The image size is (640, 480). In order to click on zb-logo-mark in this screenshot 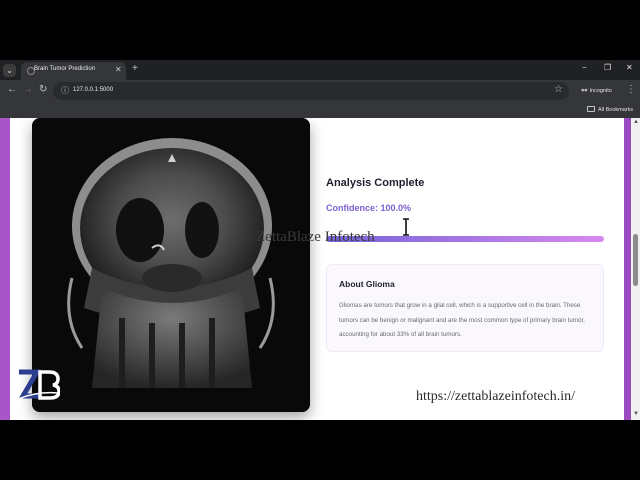, I will do `click(39, 384)`.